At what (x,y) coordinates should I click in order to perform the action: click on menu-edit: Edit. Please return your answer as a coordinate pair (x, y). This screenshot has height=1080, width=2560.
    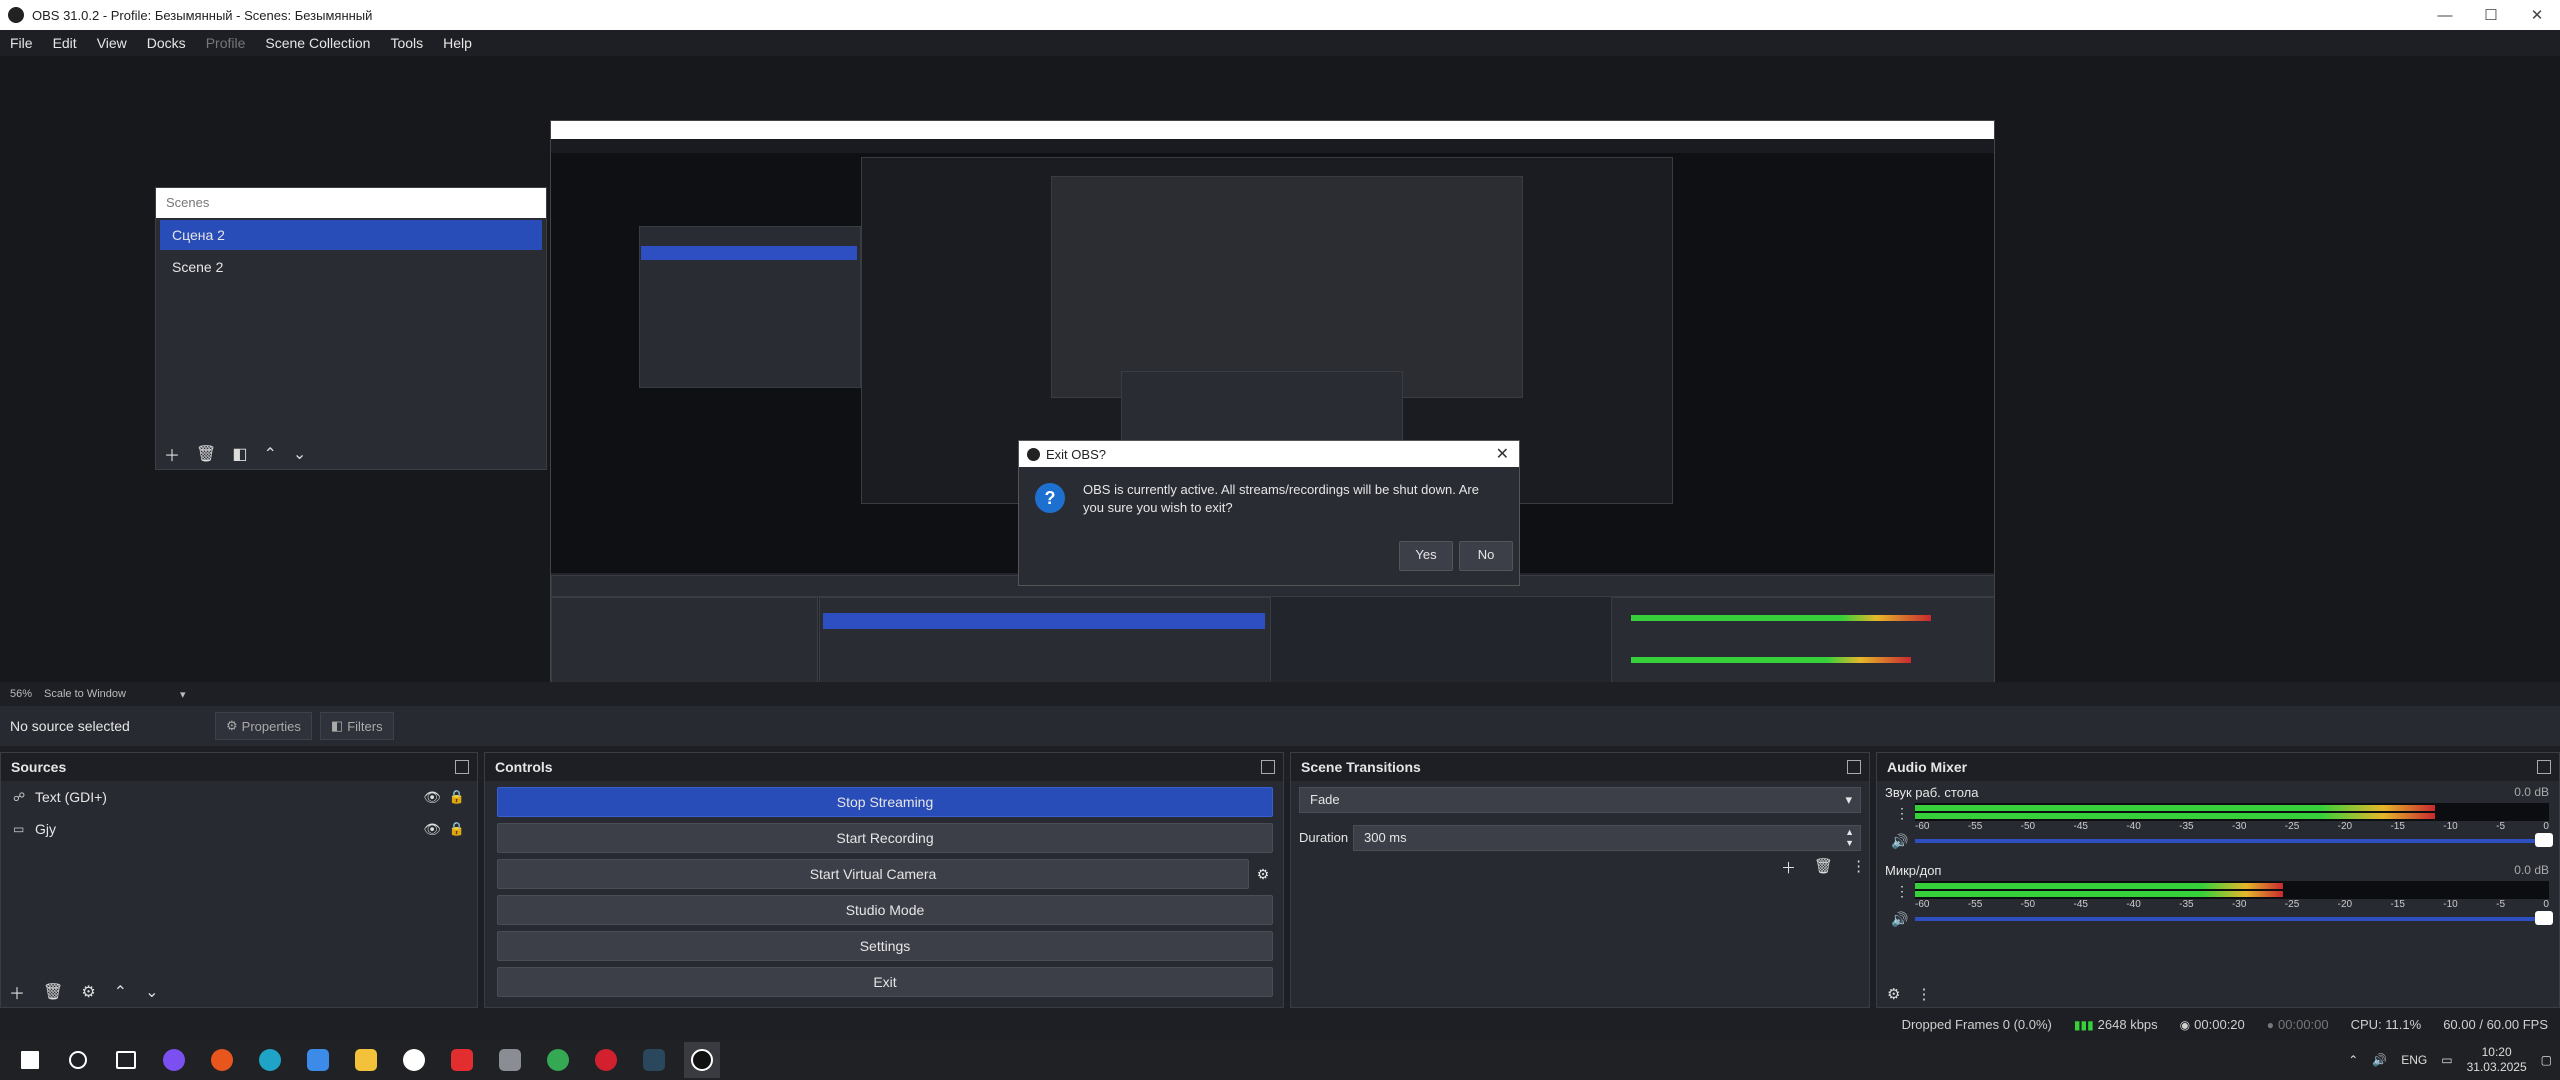
    Looking at the image, I should click on (65, 43).